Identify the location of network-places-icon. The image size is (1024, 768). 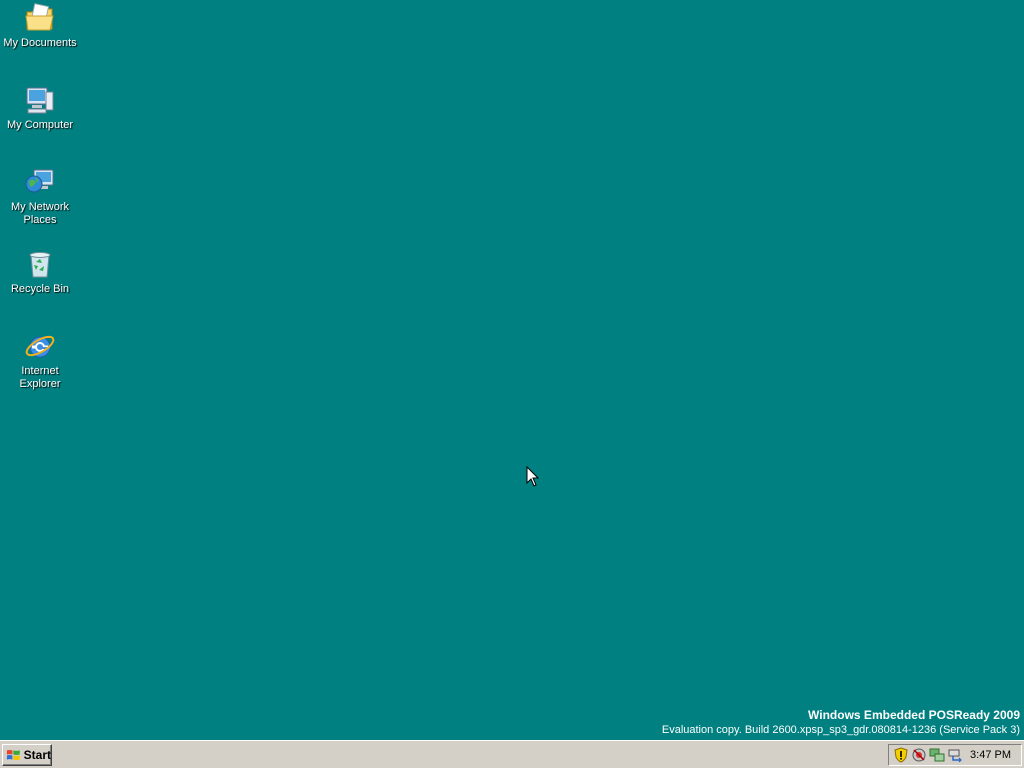
(39, 181).